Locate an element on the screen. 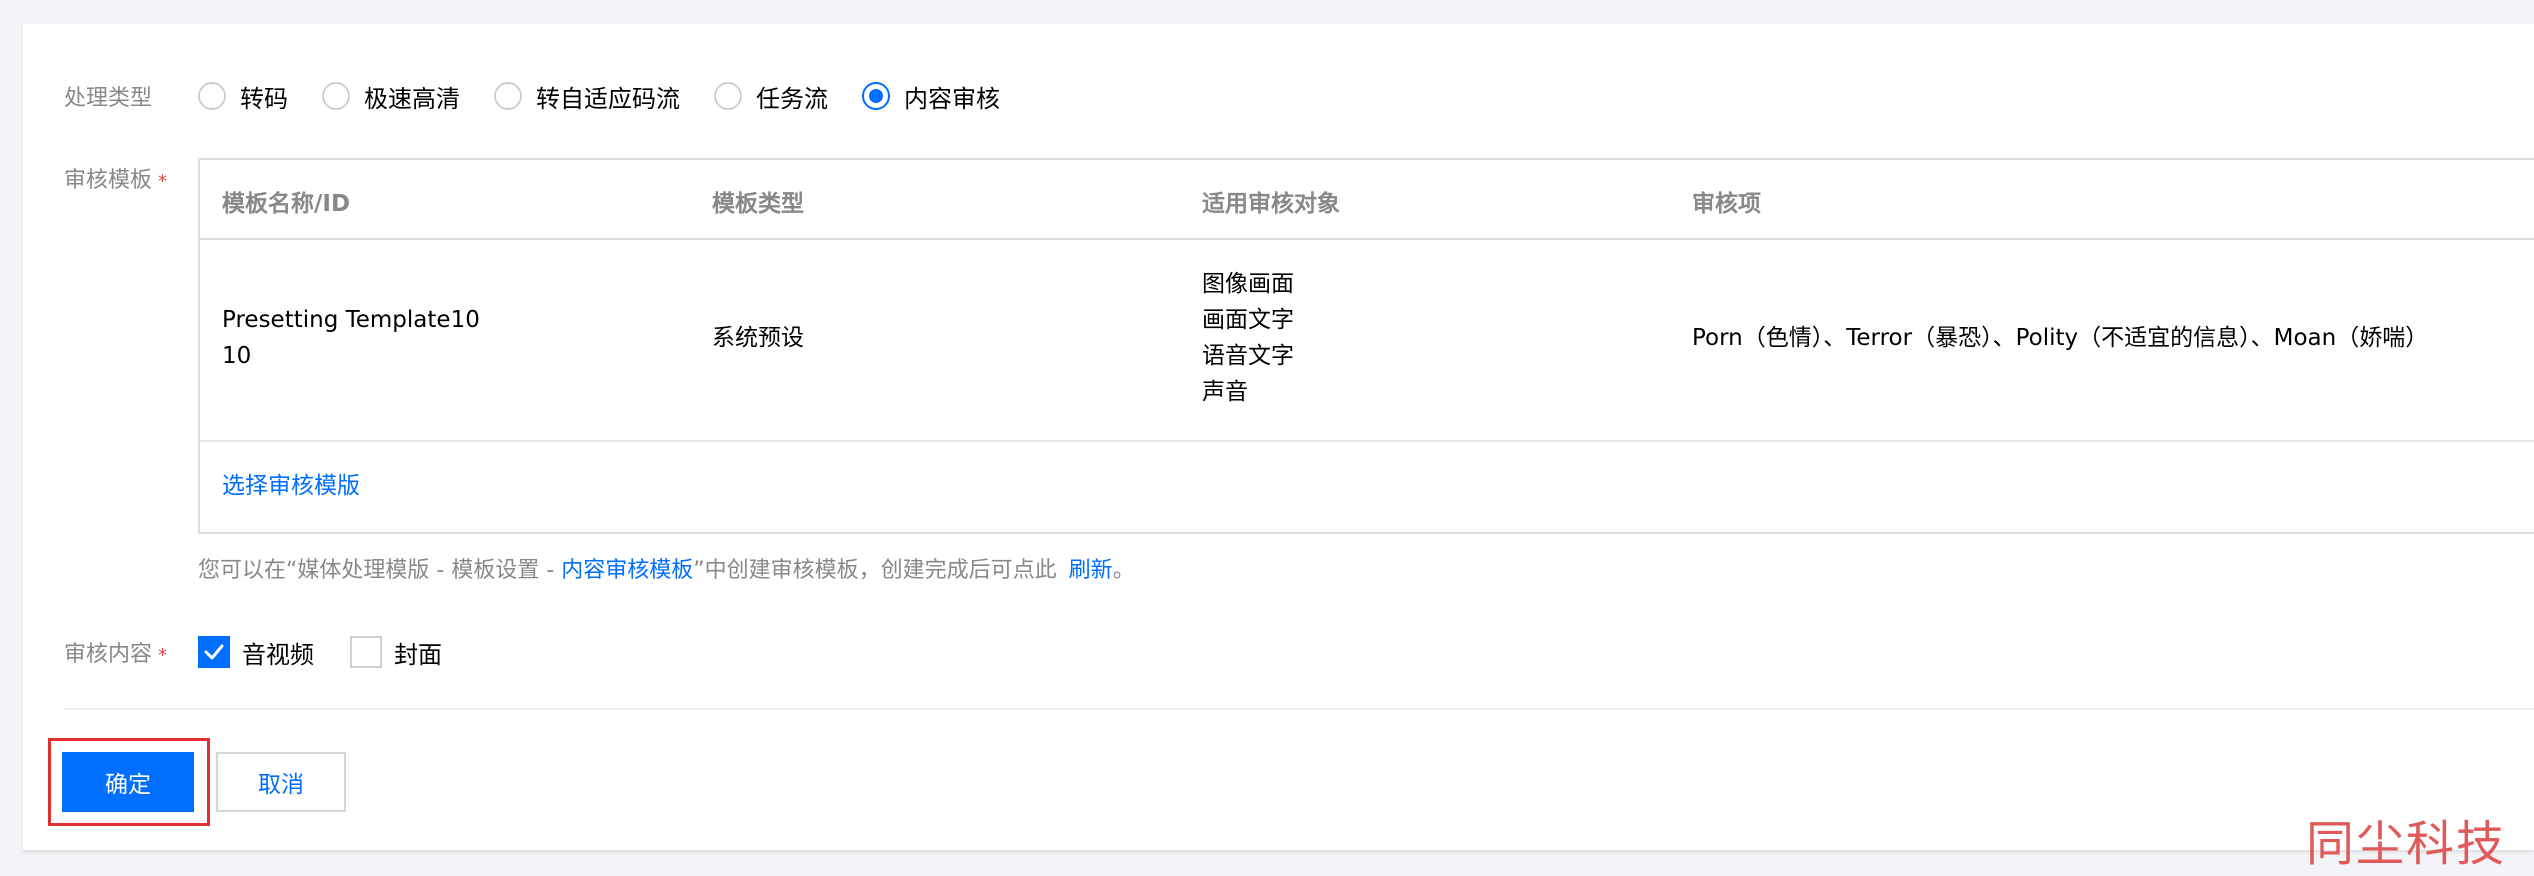  content-review-template-link: 内容审核模板 is located at coordinates (627, 570).